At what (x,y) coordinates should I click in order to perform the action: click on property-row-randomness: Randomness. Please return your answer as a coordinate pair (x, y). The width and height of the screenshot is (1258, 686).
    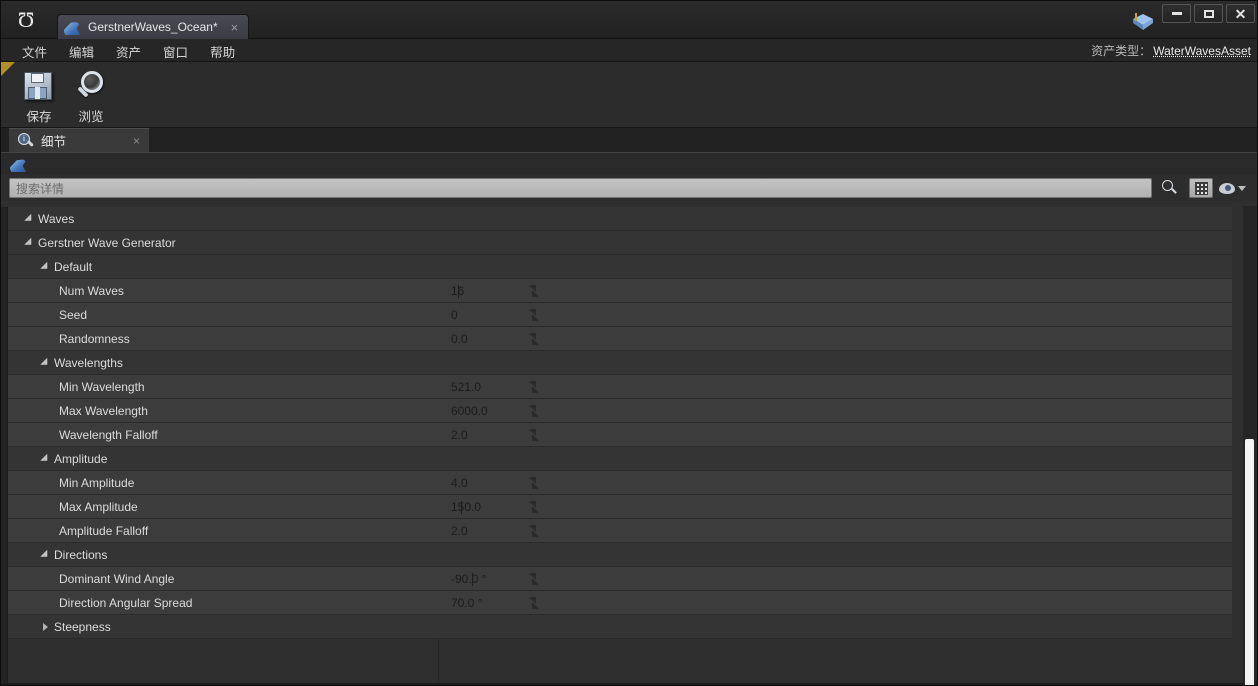
    Looking at the image, I should click on (620, 339).